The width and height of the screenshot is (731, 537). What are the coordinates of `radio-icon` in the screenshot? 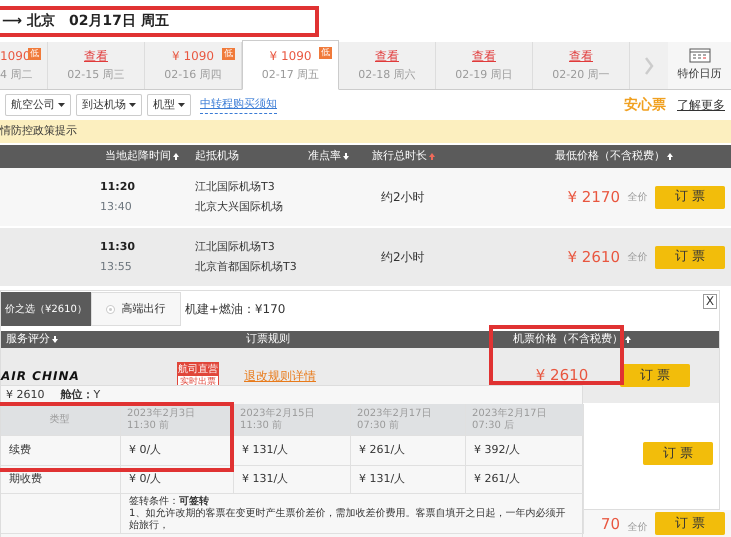 It's located at (111, 309).